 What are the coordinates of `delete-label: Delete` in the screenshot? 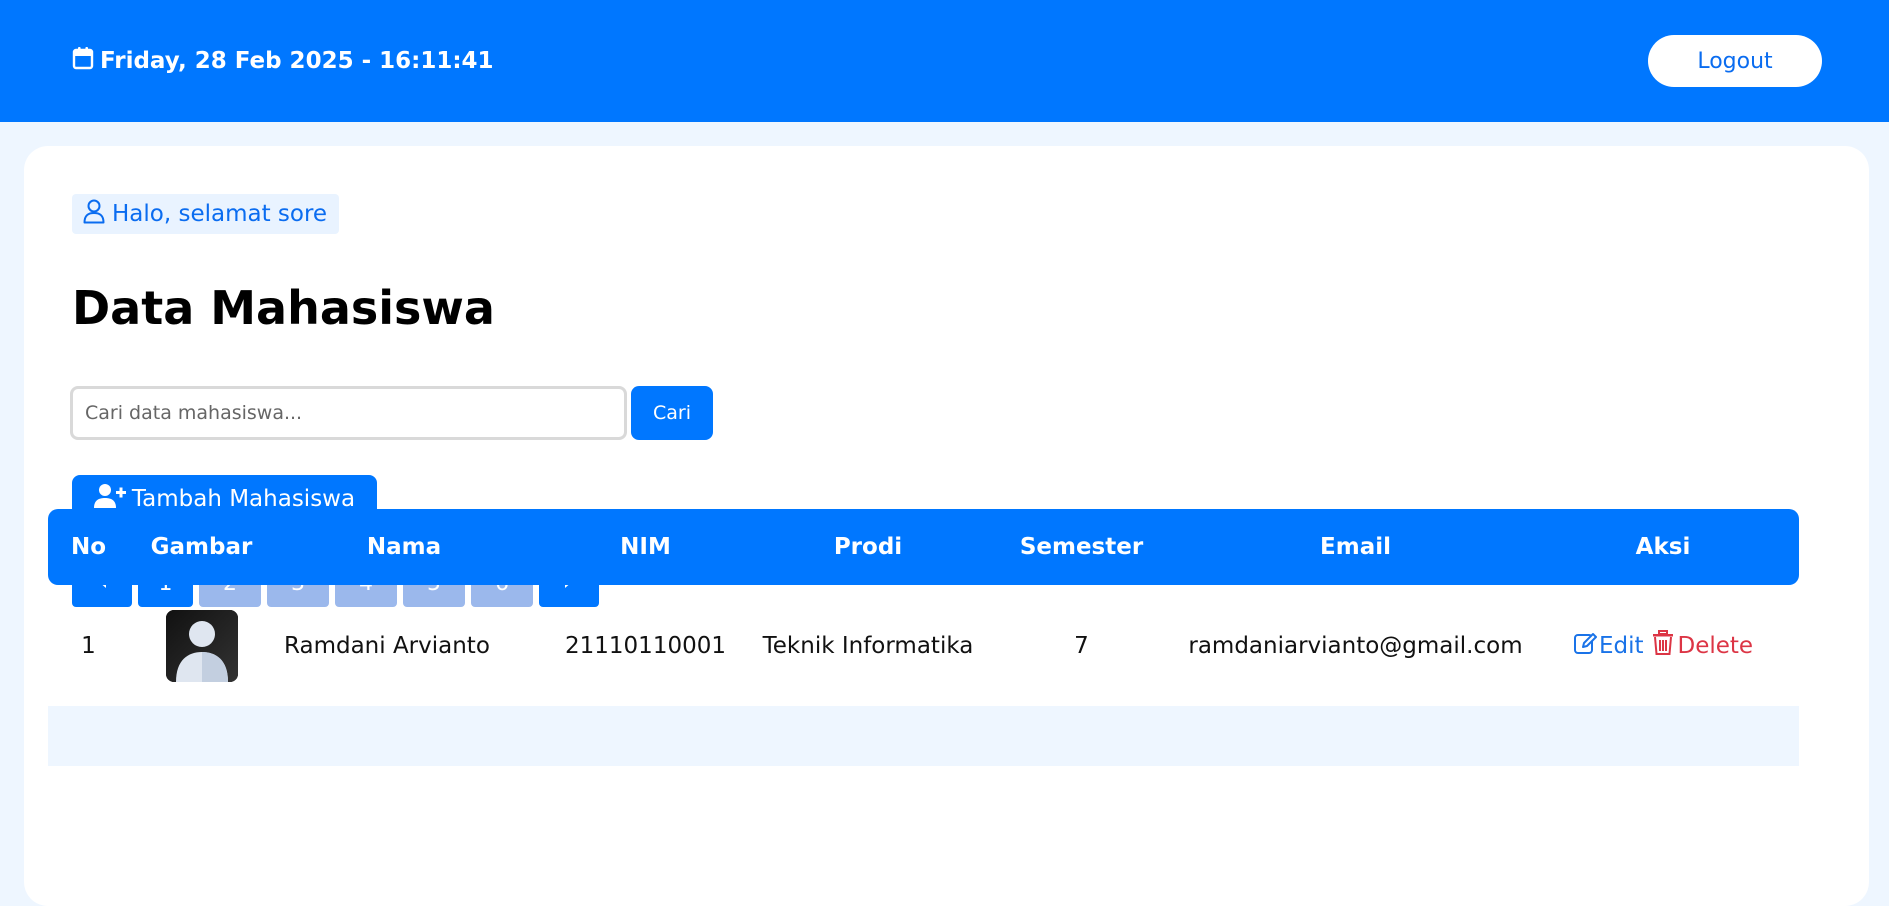 It's located at (1715, 645).